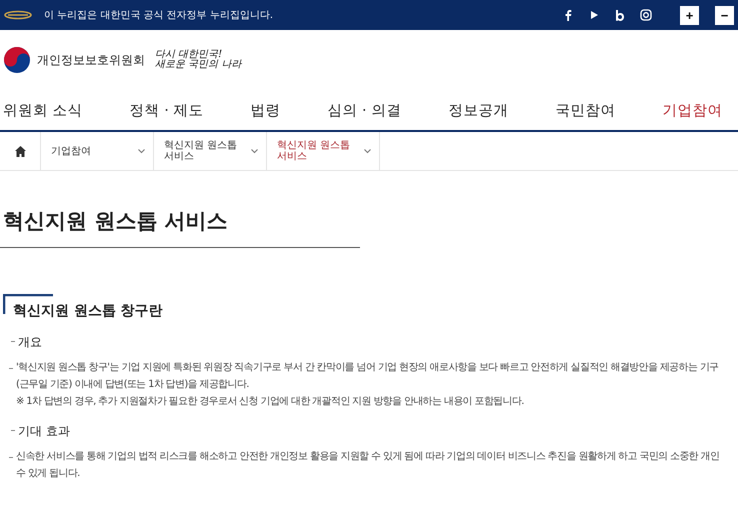  I want to click on nav-item: 기업참여, so click(698, 110).